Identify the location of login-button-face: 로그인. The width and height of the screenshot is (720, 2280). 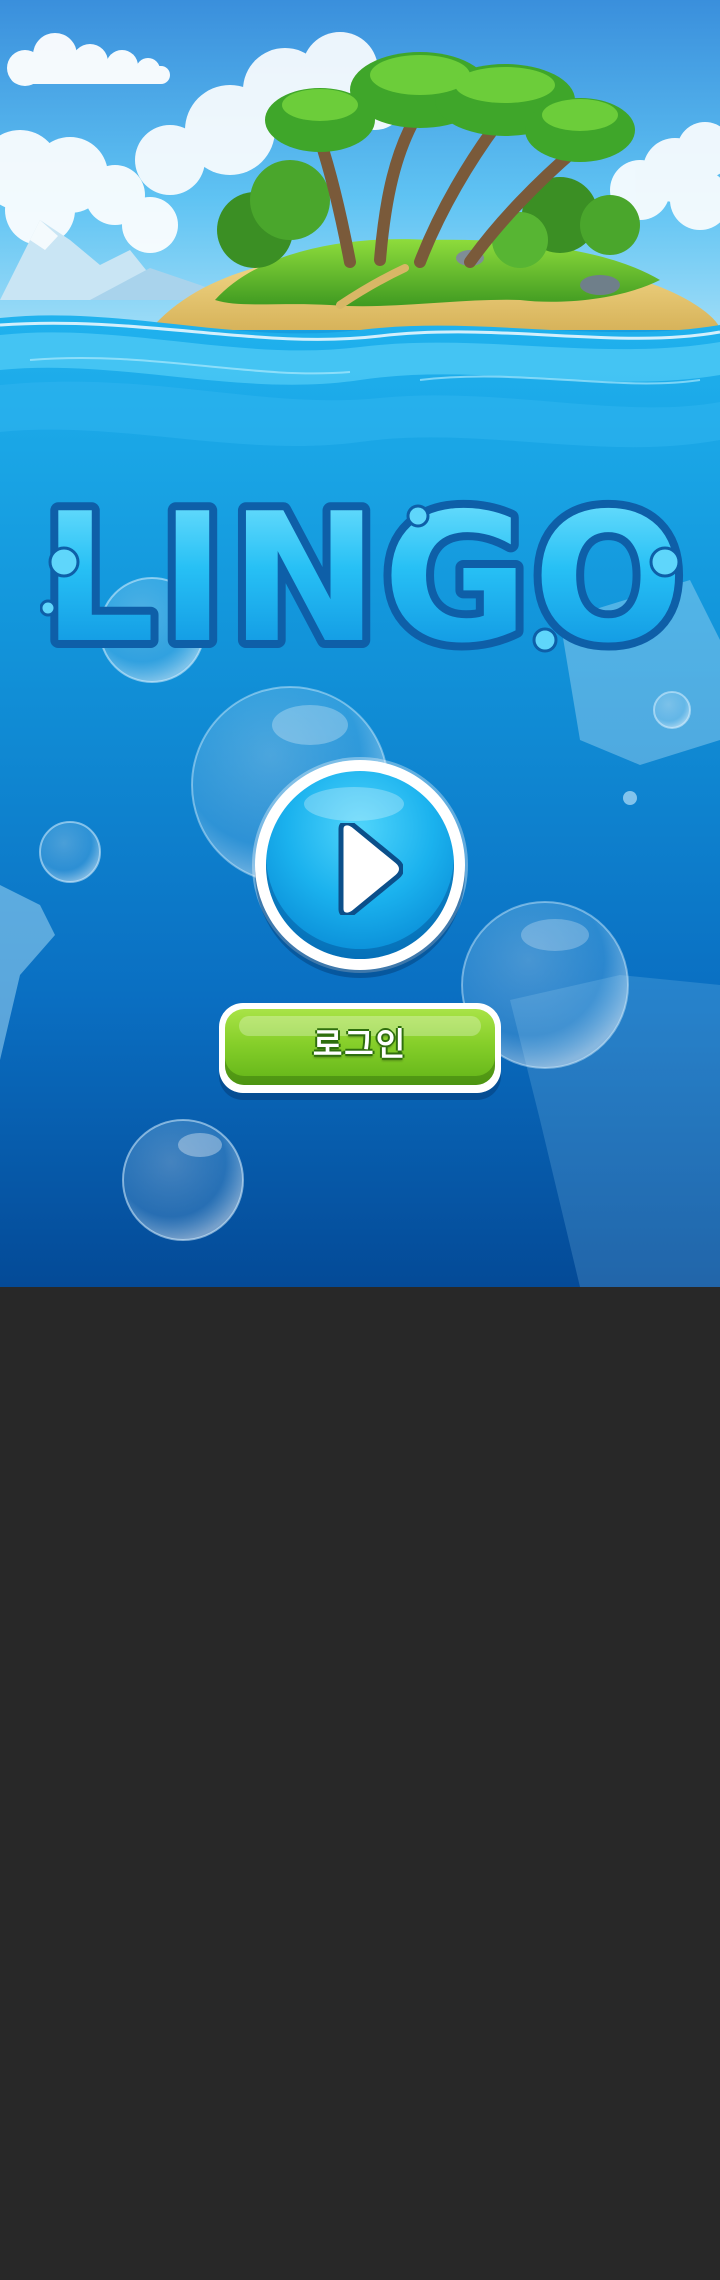
(360, 1047).